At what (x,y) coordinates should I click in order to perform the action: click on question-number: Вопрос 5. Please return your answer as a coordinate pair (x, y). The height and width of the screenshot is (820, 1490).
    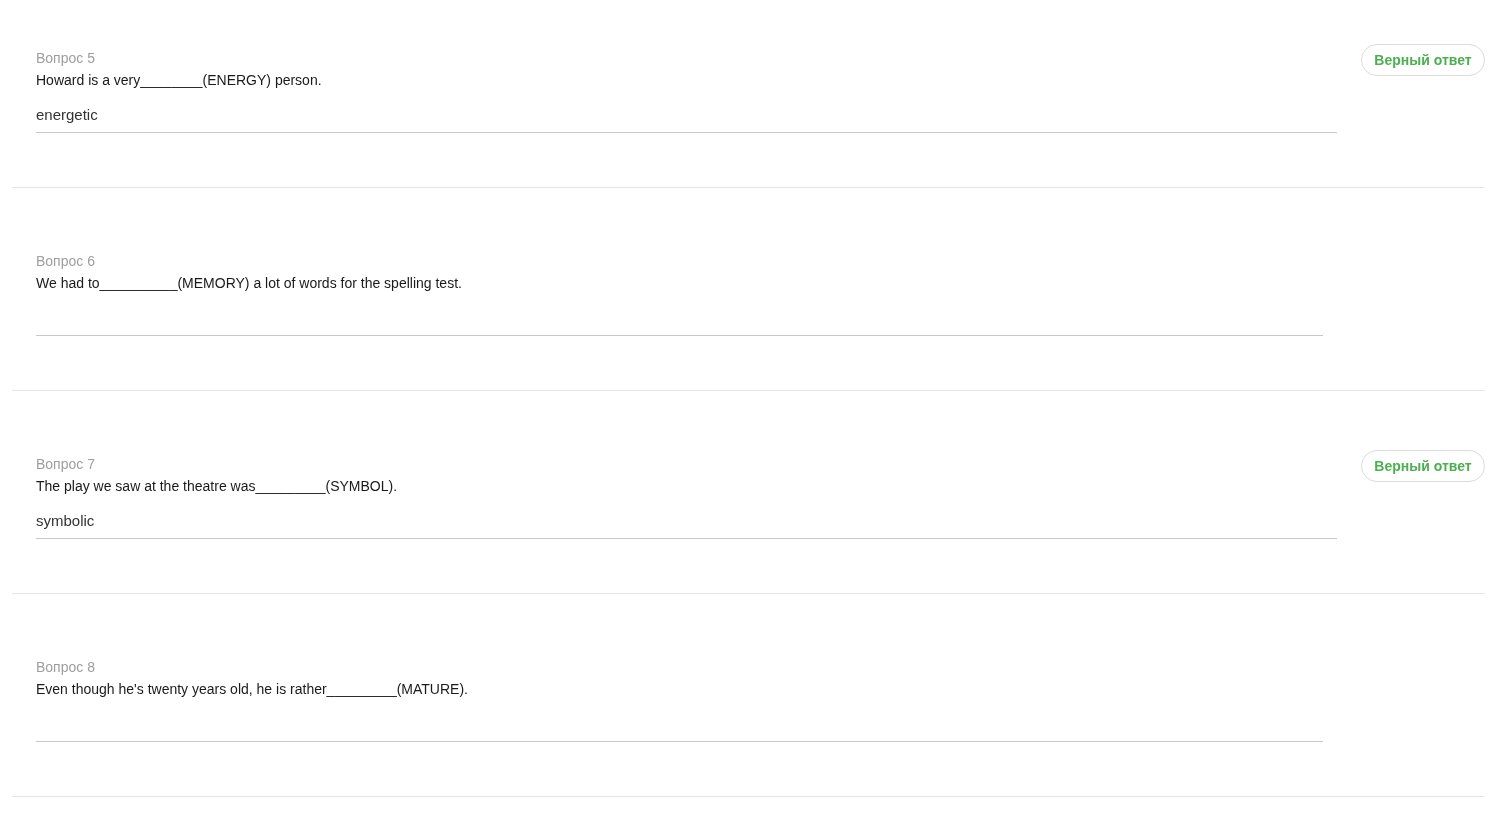
    Looking at the image, I should click on (65, 58).